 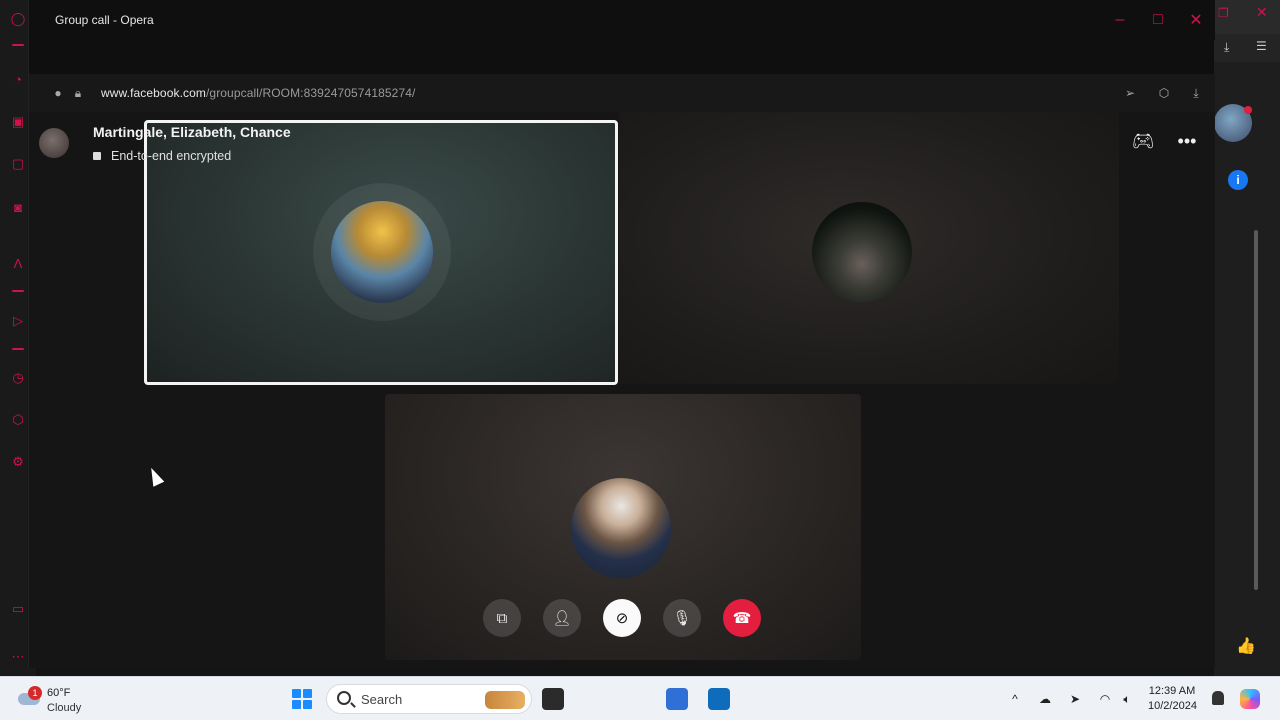 What do you see at coordinates (18, 164) in the screenshot?
I see `twitch-icon: ▢` at bounding box center [18, 164].